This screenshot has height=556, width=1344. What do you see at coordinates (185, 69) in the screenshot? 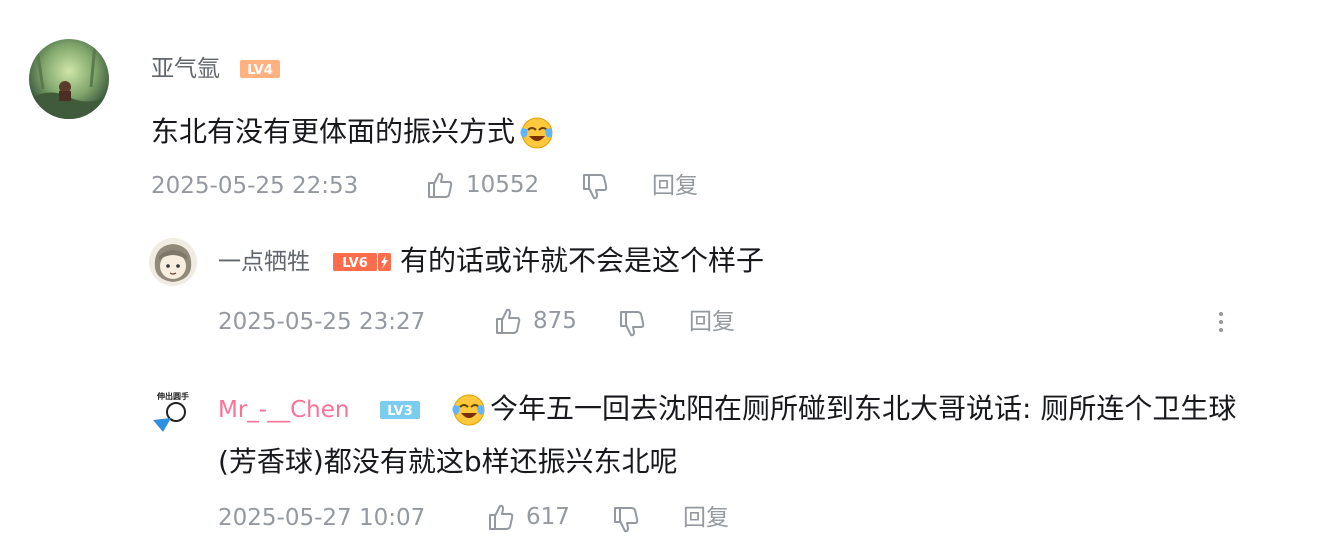
I see `username: 亚气氩` at bounding box center [185, 69].